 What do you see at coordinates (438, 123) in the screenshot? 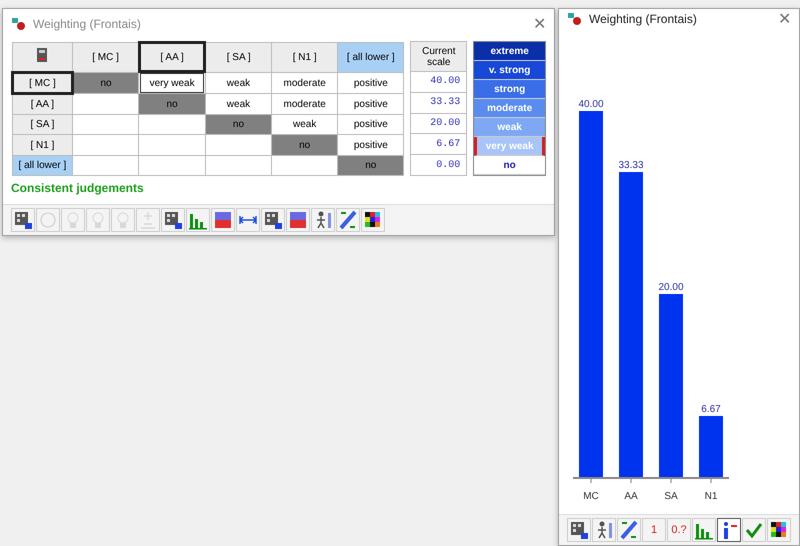
I see `scale-value: 20.00` at bounding box center [438, 123].